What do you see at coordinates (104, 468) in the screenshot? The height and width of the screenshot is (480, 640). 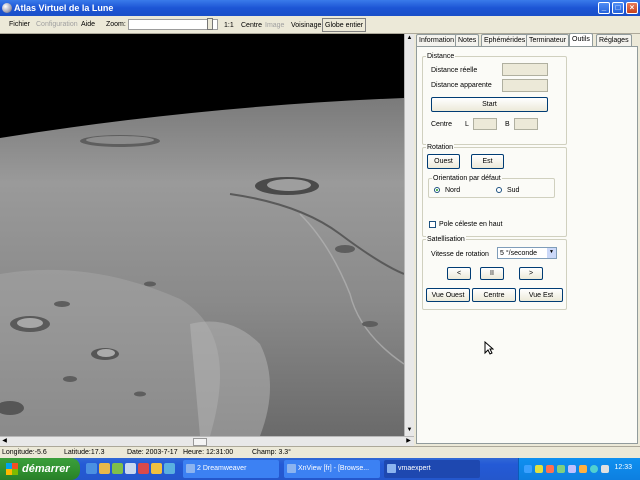 I see `quicklaunch-folder-icon` at bounding box center [104, 468].